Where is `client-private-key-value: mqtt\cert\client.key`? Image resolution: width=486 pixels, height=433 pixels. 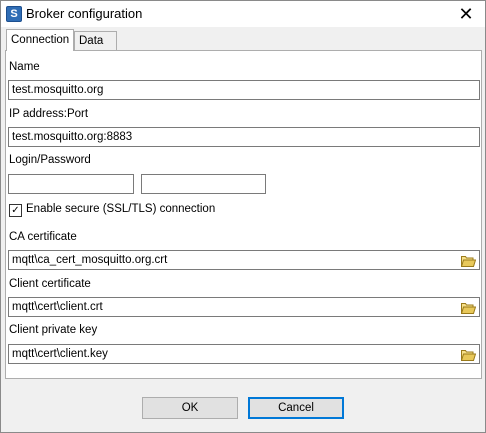 client-private-key-value: mqtt\cert\client.key is located at coordinates (60, 354).